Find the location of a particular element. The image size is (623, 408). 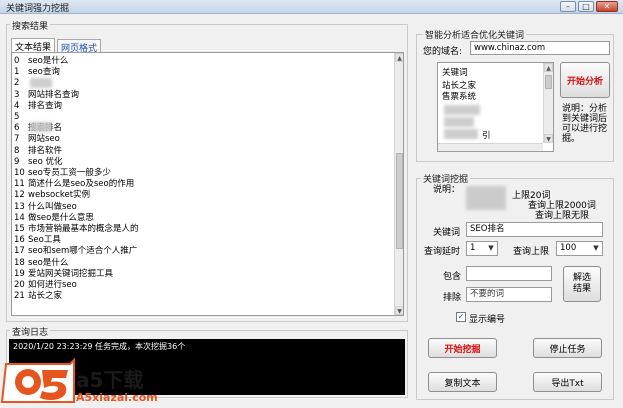

result-row: 20 如何进行seo is located at coordinates (45, 285).